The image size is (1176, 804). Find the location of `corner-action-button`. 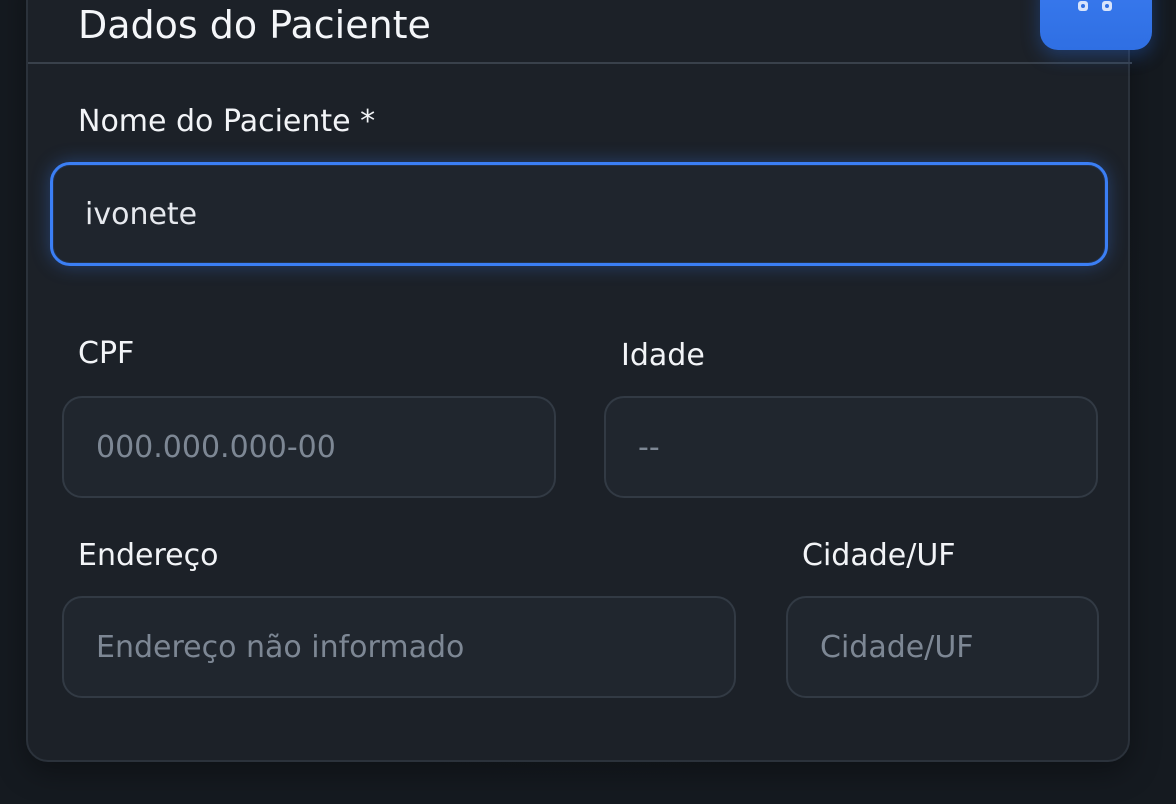

corner-action-button is located at coordinates (1096, 25).